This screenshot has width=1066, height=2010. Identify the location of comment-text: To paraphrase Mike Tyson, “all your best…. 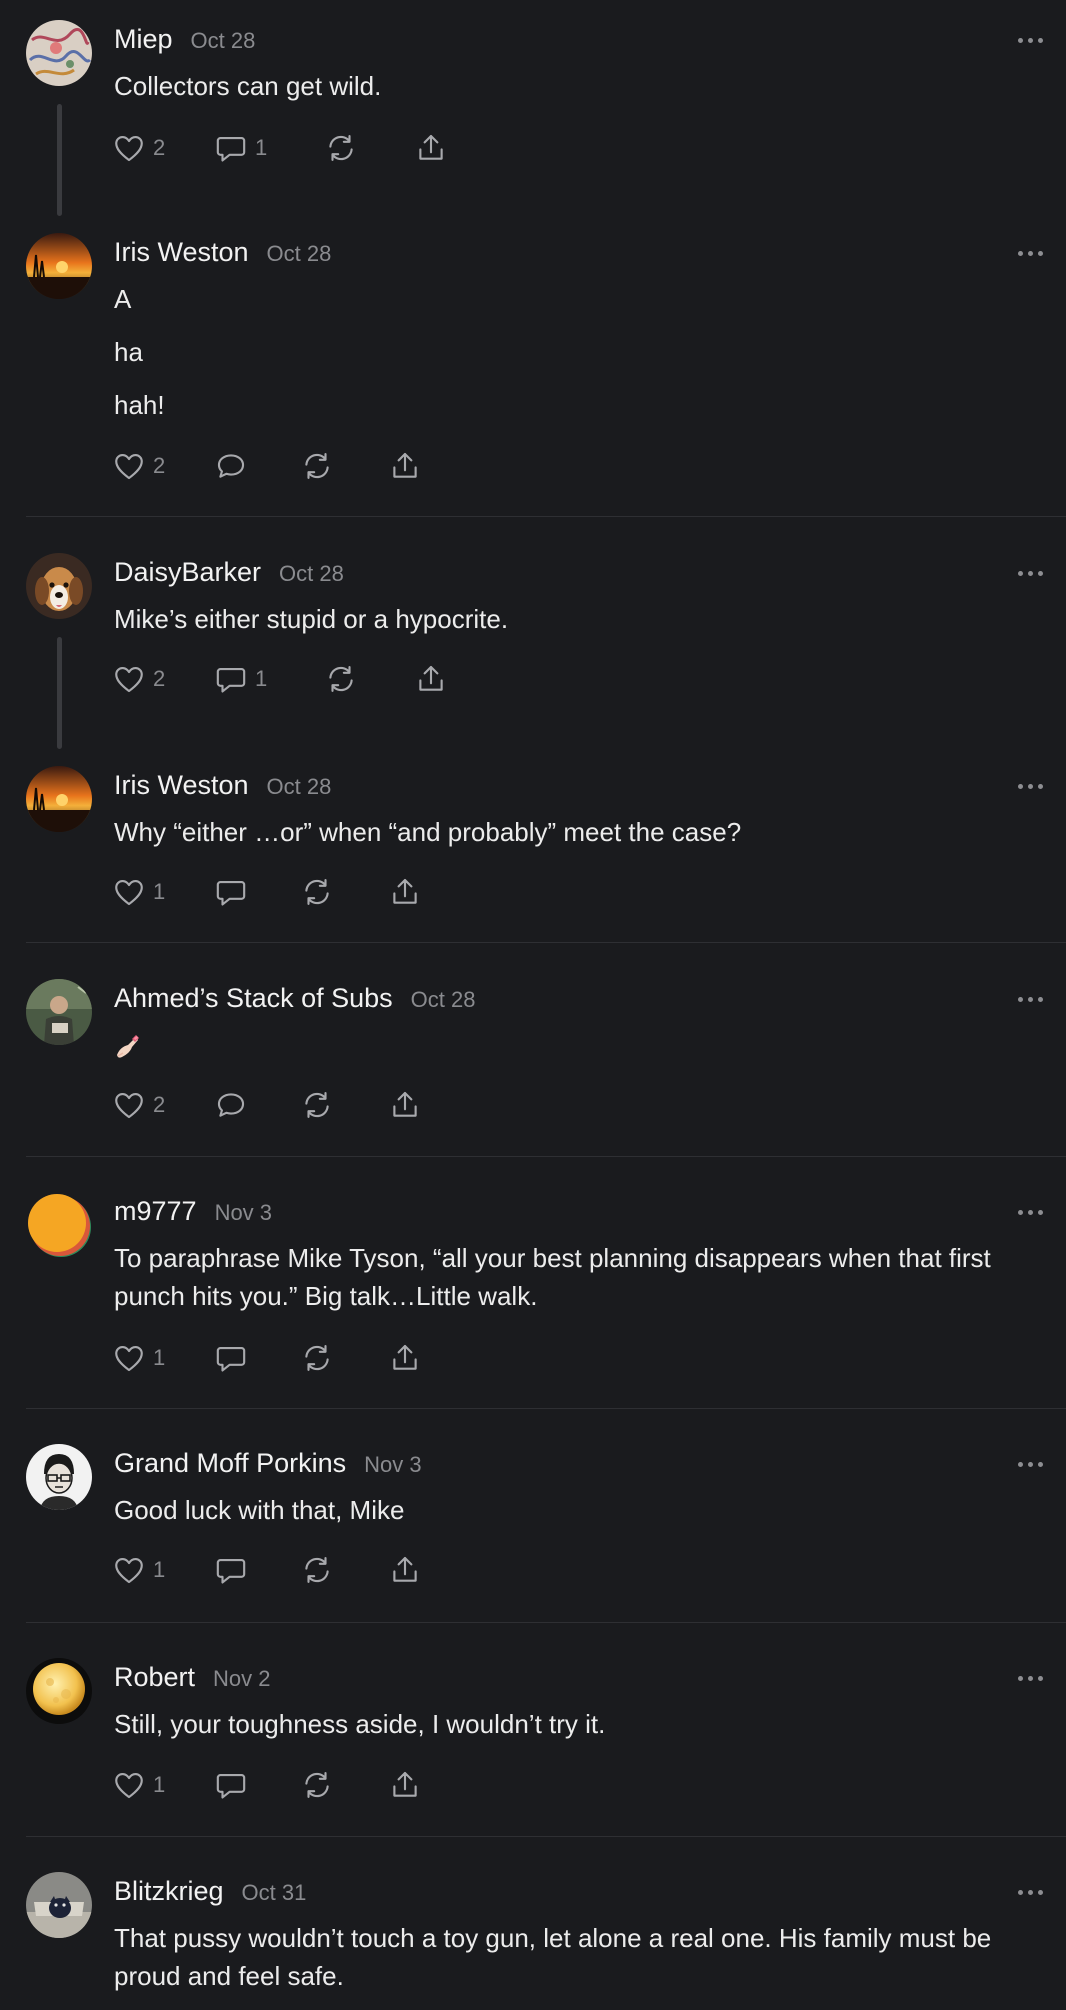
(552, 1277).